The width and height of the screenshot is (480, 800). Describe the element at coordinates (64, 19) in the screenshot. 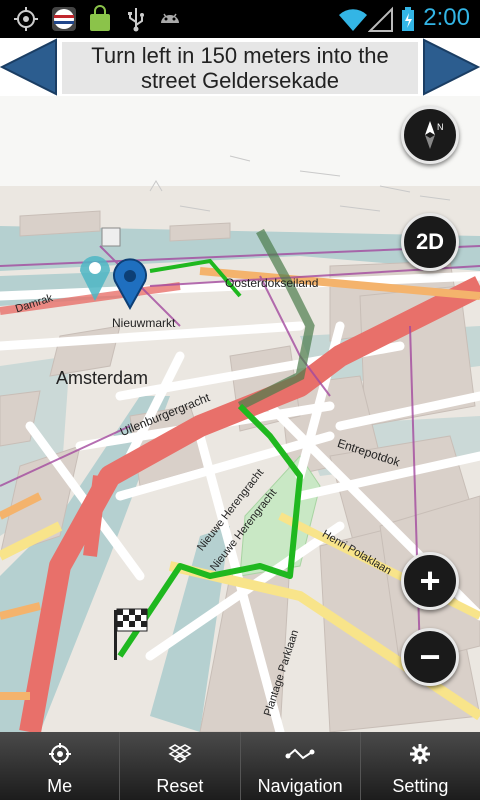

I see `flag-app-icon` at that location.